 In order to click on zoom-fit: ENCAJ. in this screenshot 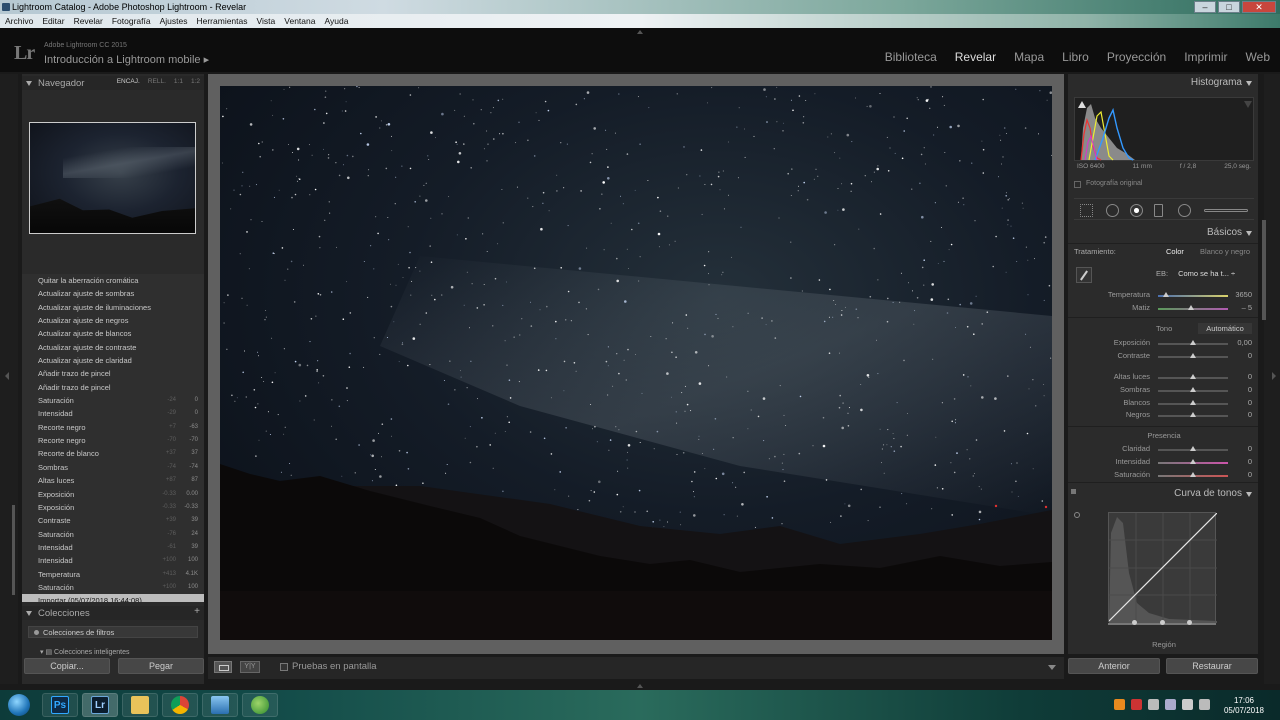, I will do `click(128, 81)`.